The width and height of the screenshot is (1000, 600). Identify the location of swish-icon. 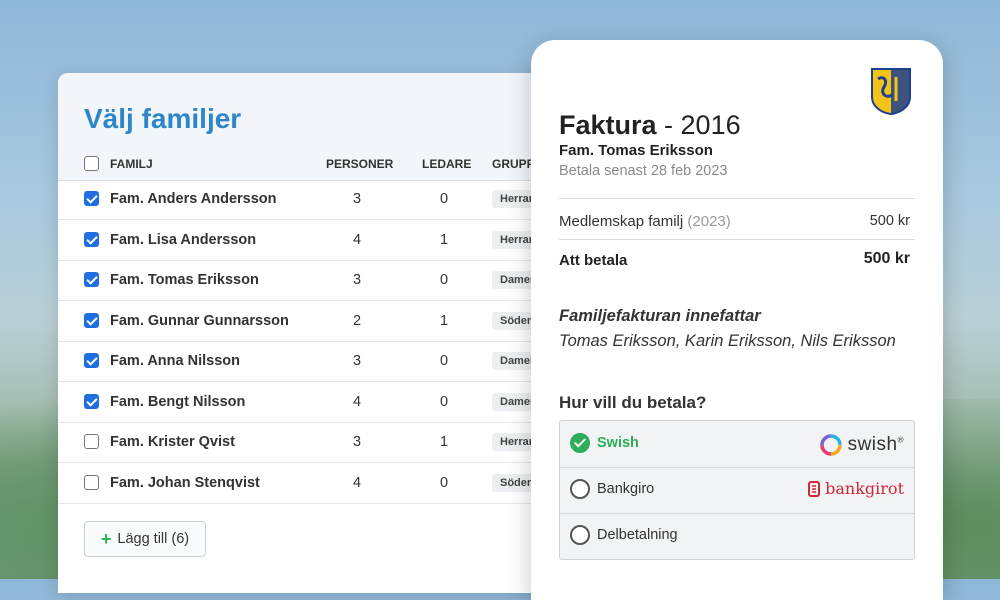
(830, 445).